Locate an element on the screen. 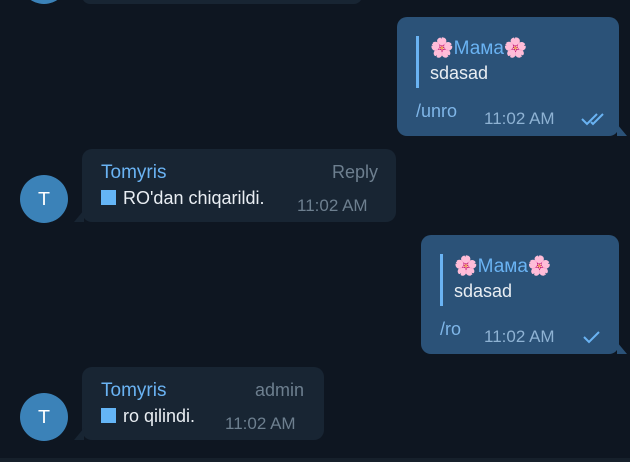  outgoing-message: 🌸Мама🌸 sdasad /unro 11:02 AM is located at coordinates (512, 76).